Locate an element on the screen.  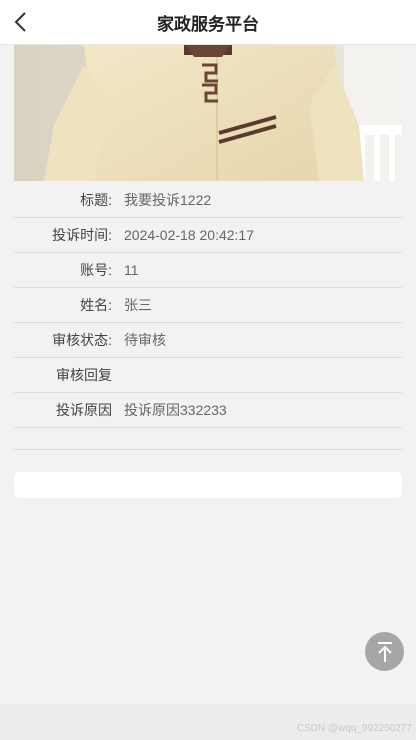
name-label: 姓名: is located at coordinates (96, 305).